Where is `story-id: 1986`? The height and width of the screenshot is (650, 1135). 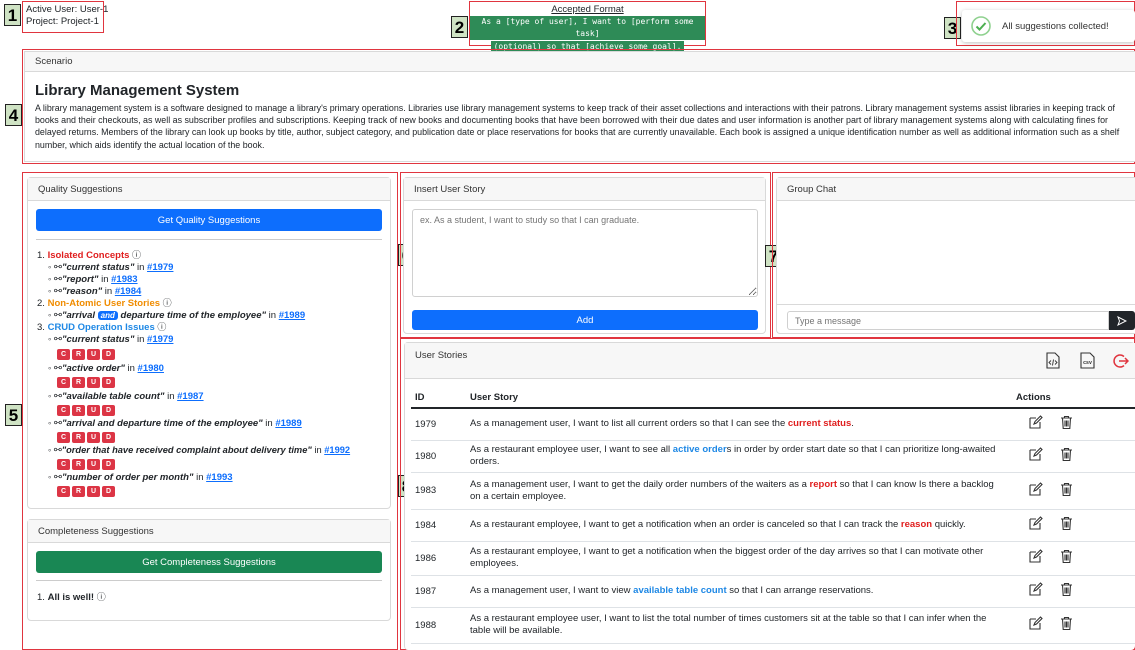 story-id: 1986 is located at coordinates (440, 558).